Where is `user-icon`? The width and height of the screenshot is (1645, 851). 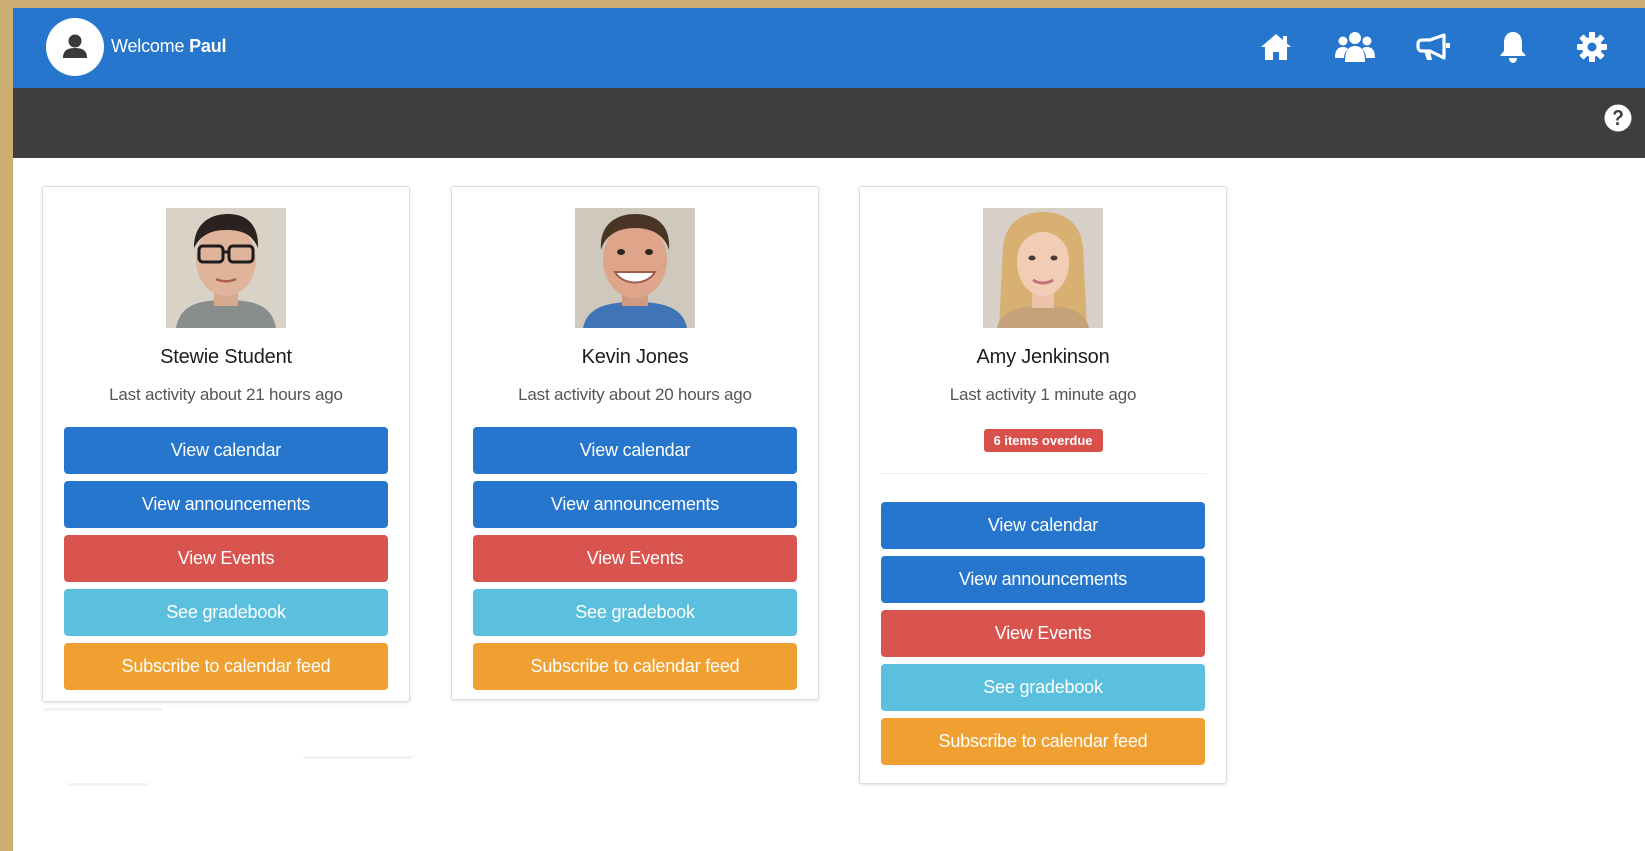
user-icon is located at coordinates (75, 46).